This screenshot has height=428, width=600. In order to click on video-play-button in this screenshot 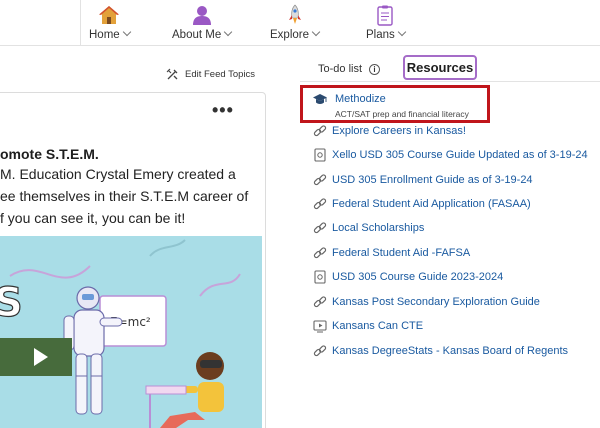, I will do `click(36, 357)`.